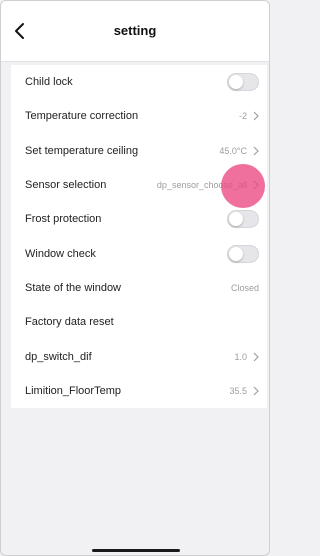 Image resolution: width=320 pixels, height=556 pixels. I want to click on row-value: Closed, so click(244, 287).